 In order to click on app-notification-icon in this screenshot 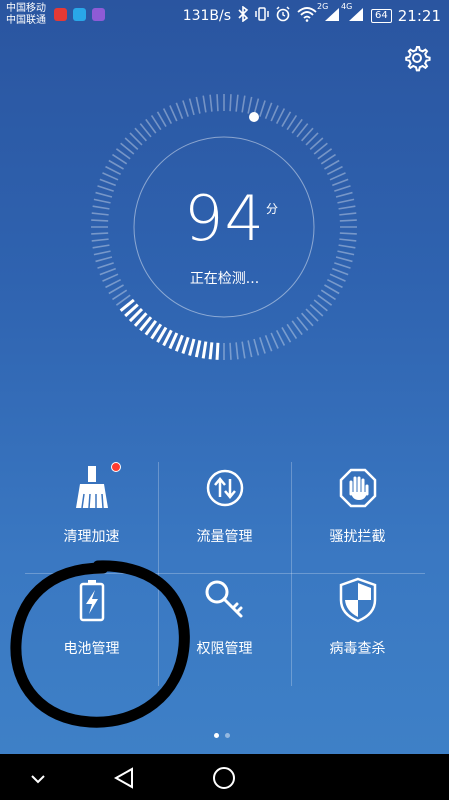, I will do `click(79, 14)`.